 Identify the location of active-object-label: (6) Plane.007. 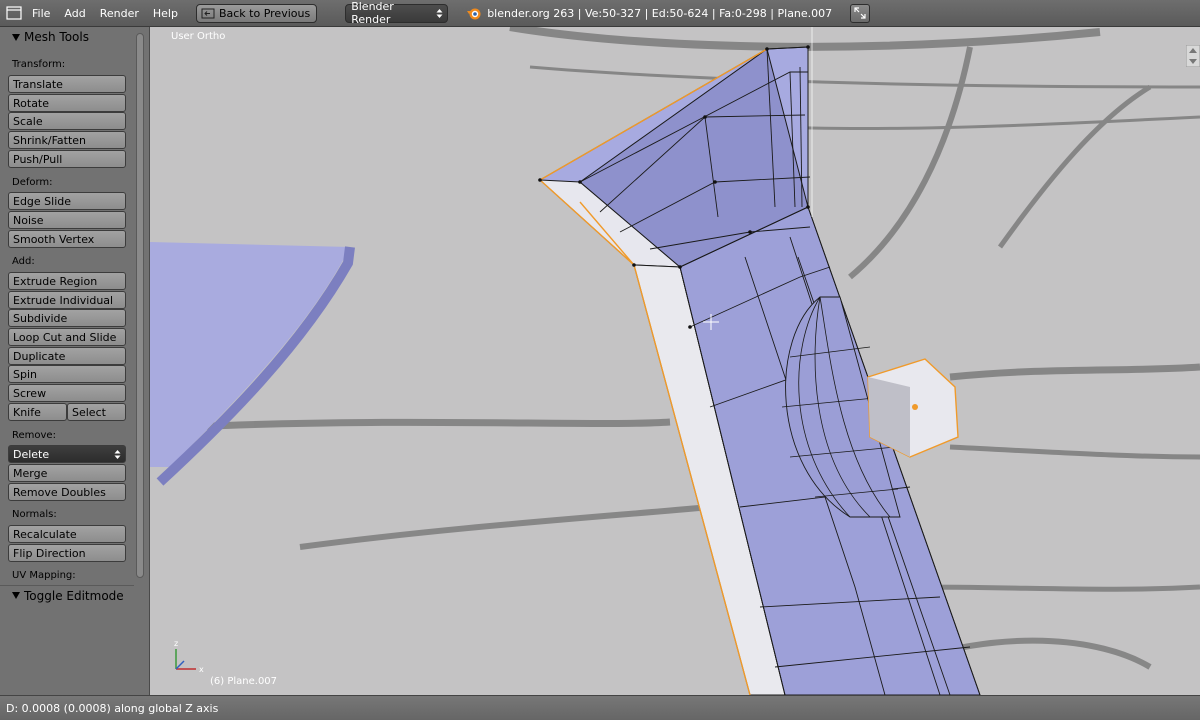
(244, 681).